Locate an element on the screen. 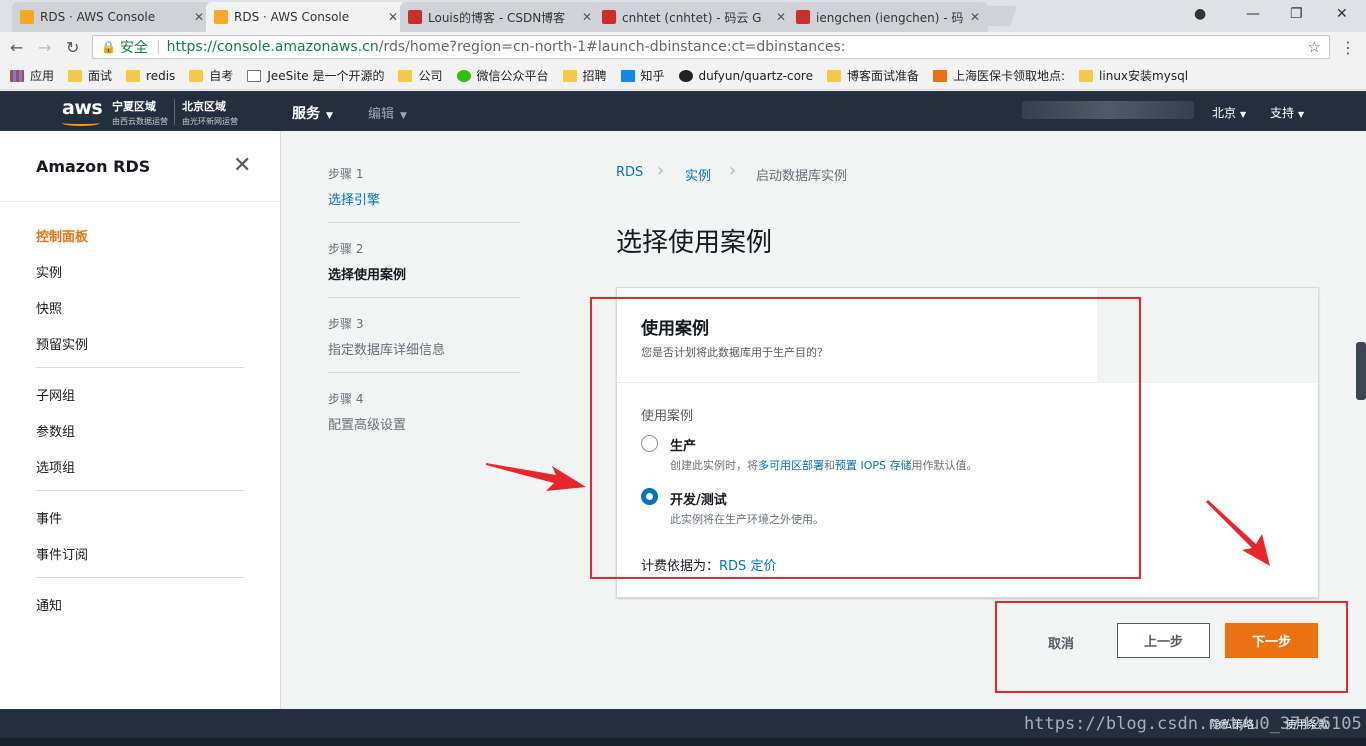 The width and height of the screenshot is (1366, 746). sidebar-item-event-subscriptions: 事件订阅 is located at coordinates (62, 553).